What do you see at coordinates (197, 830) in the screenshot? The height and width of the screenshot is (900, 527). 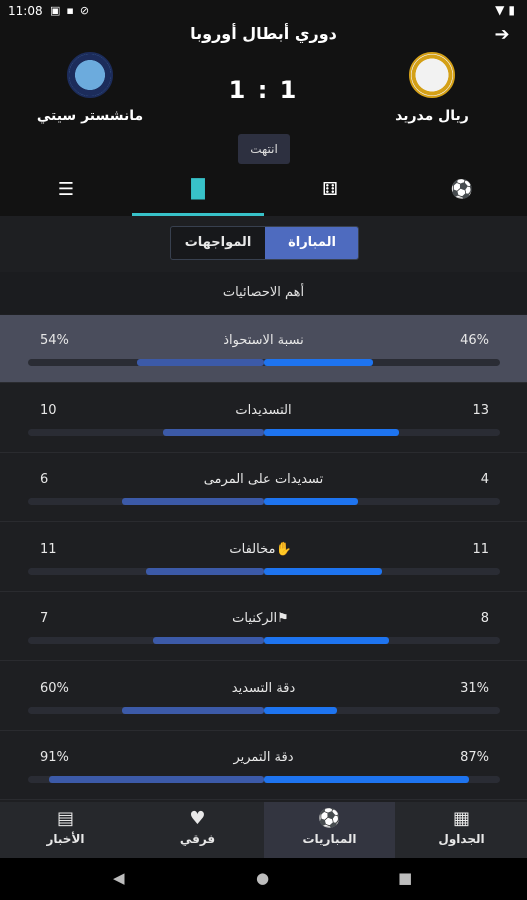 I see `nav-my-teams: ♥ فرقي` at bounding box center [197, 830].